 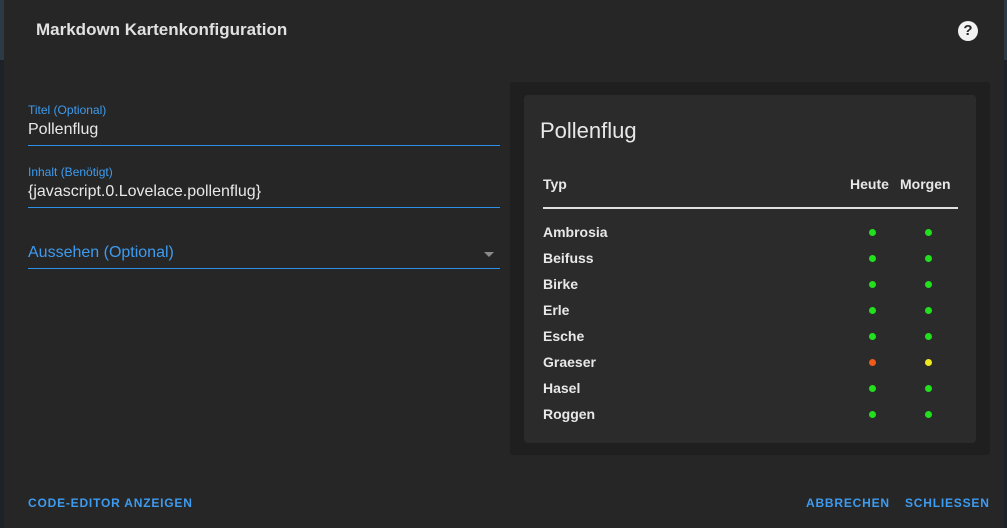 I want to click on row-name: Beifuss, so click(x=568, y=258).